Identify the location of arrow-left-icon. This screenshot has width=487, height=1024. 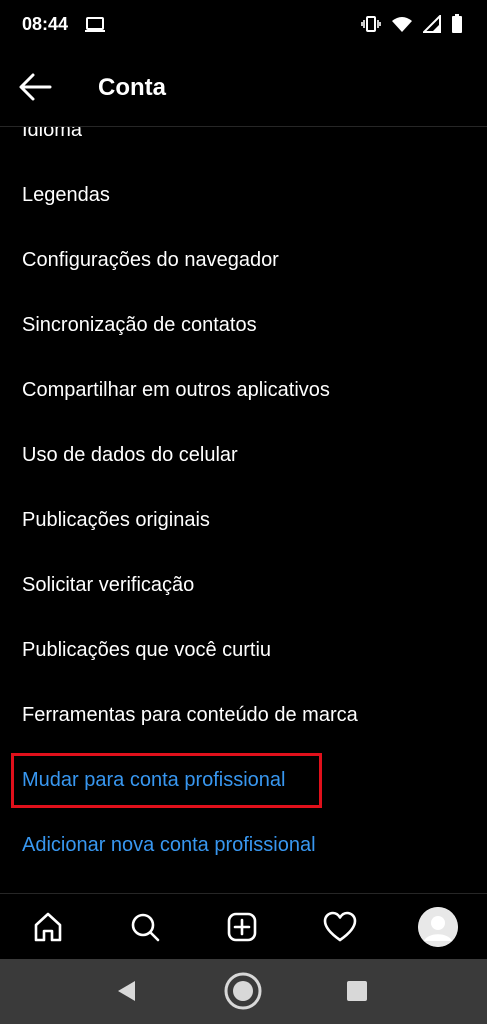
(35, 87).